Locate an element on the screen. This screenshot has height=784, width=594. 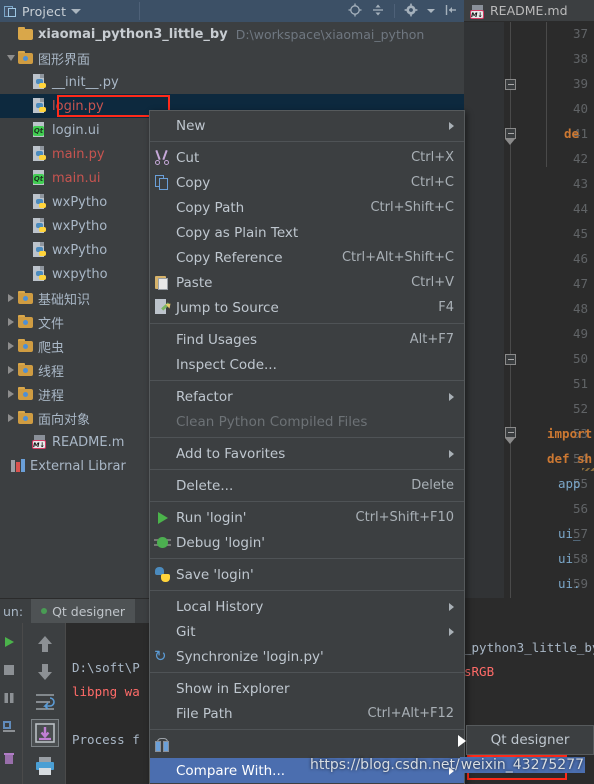
tree-item-label: login.py is located at coordinates (78, 106).